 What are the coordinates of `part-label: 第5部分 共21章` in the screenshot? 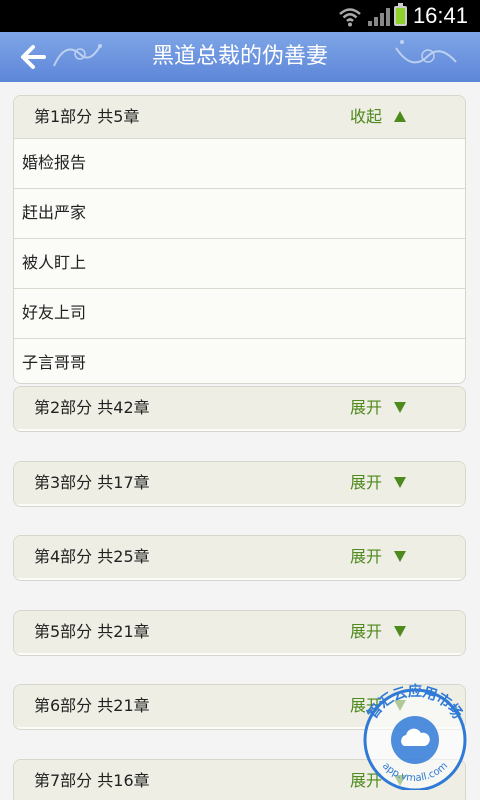 It's located at (92, 631).